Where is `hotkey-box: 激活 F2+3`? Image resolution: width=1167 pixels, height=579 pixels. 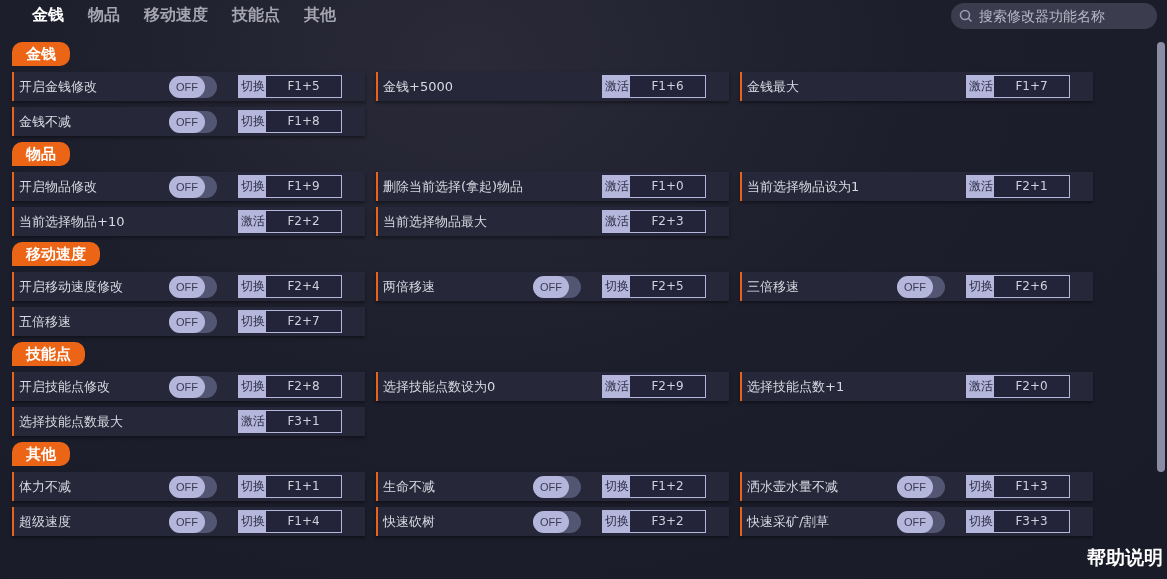 hotkey-box: 激活 F2+3 is located at coordinates (654, 221).